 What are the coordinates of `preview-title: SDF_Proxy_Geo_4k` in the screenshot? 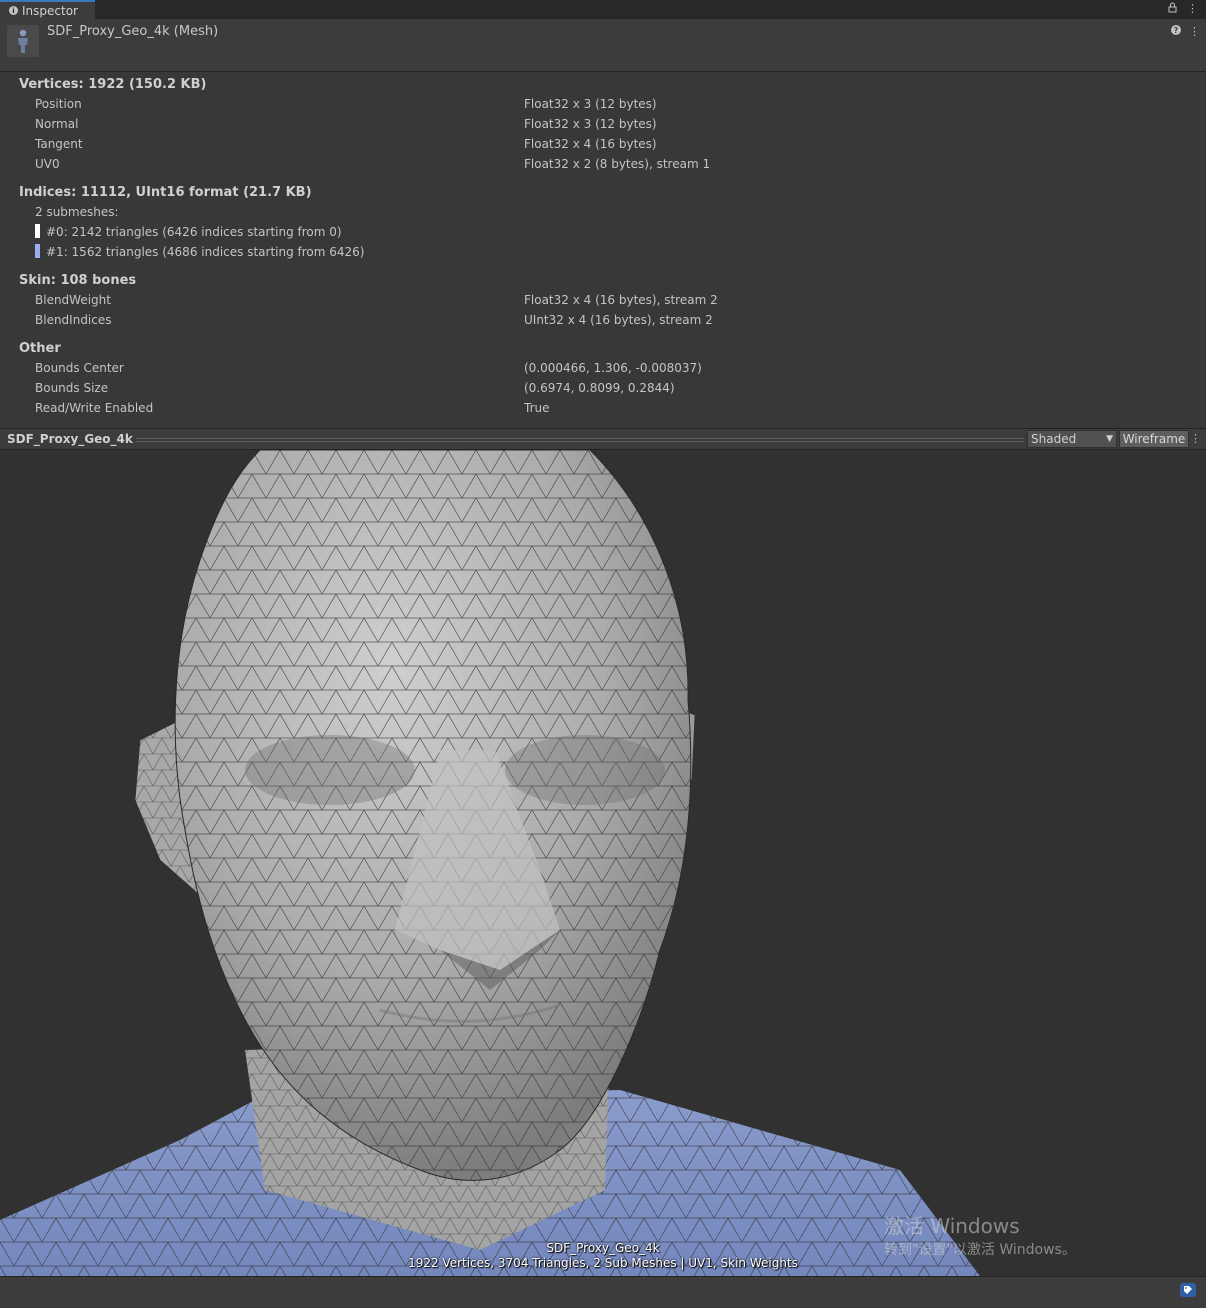 It's located at (70, 439).